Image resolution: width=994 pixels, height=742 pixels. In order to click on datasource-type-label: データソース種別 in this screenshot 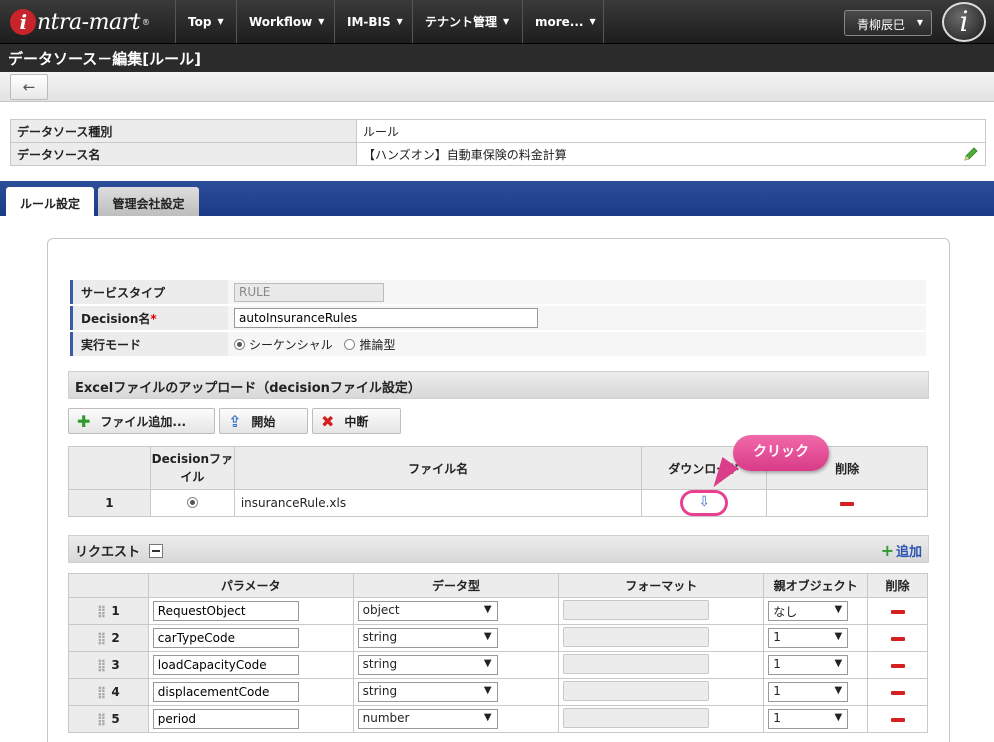, I will do `click(183, 131)`.